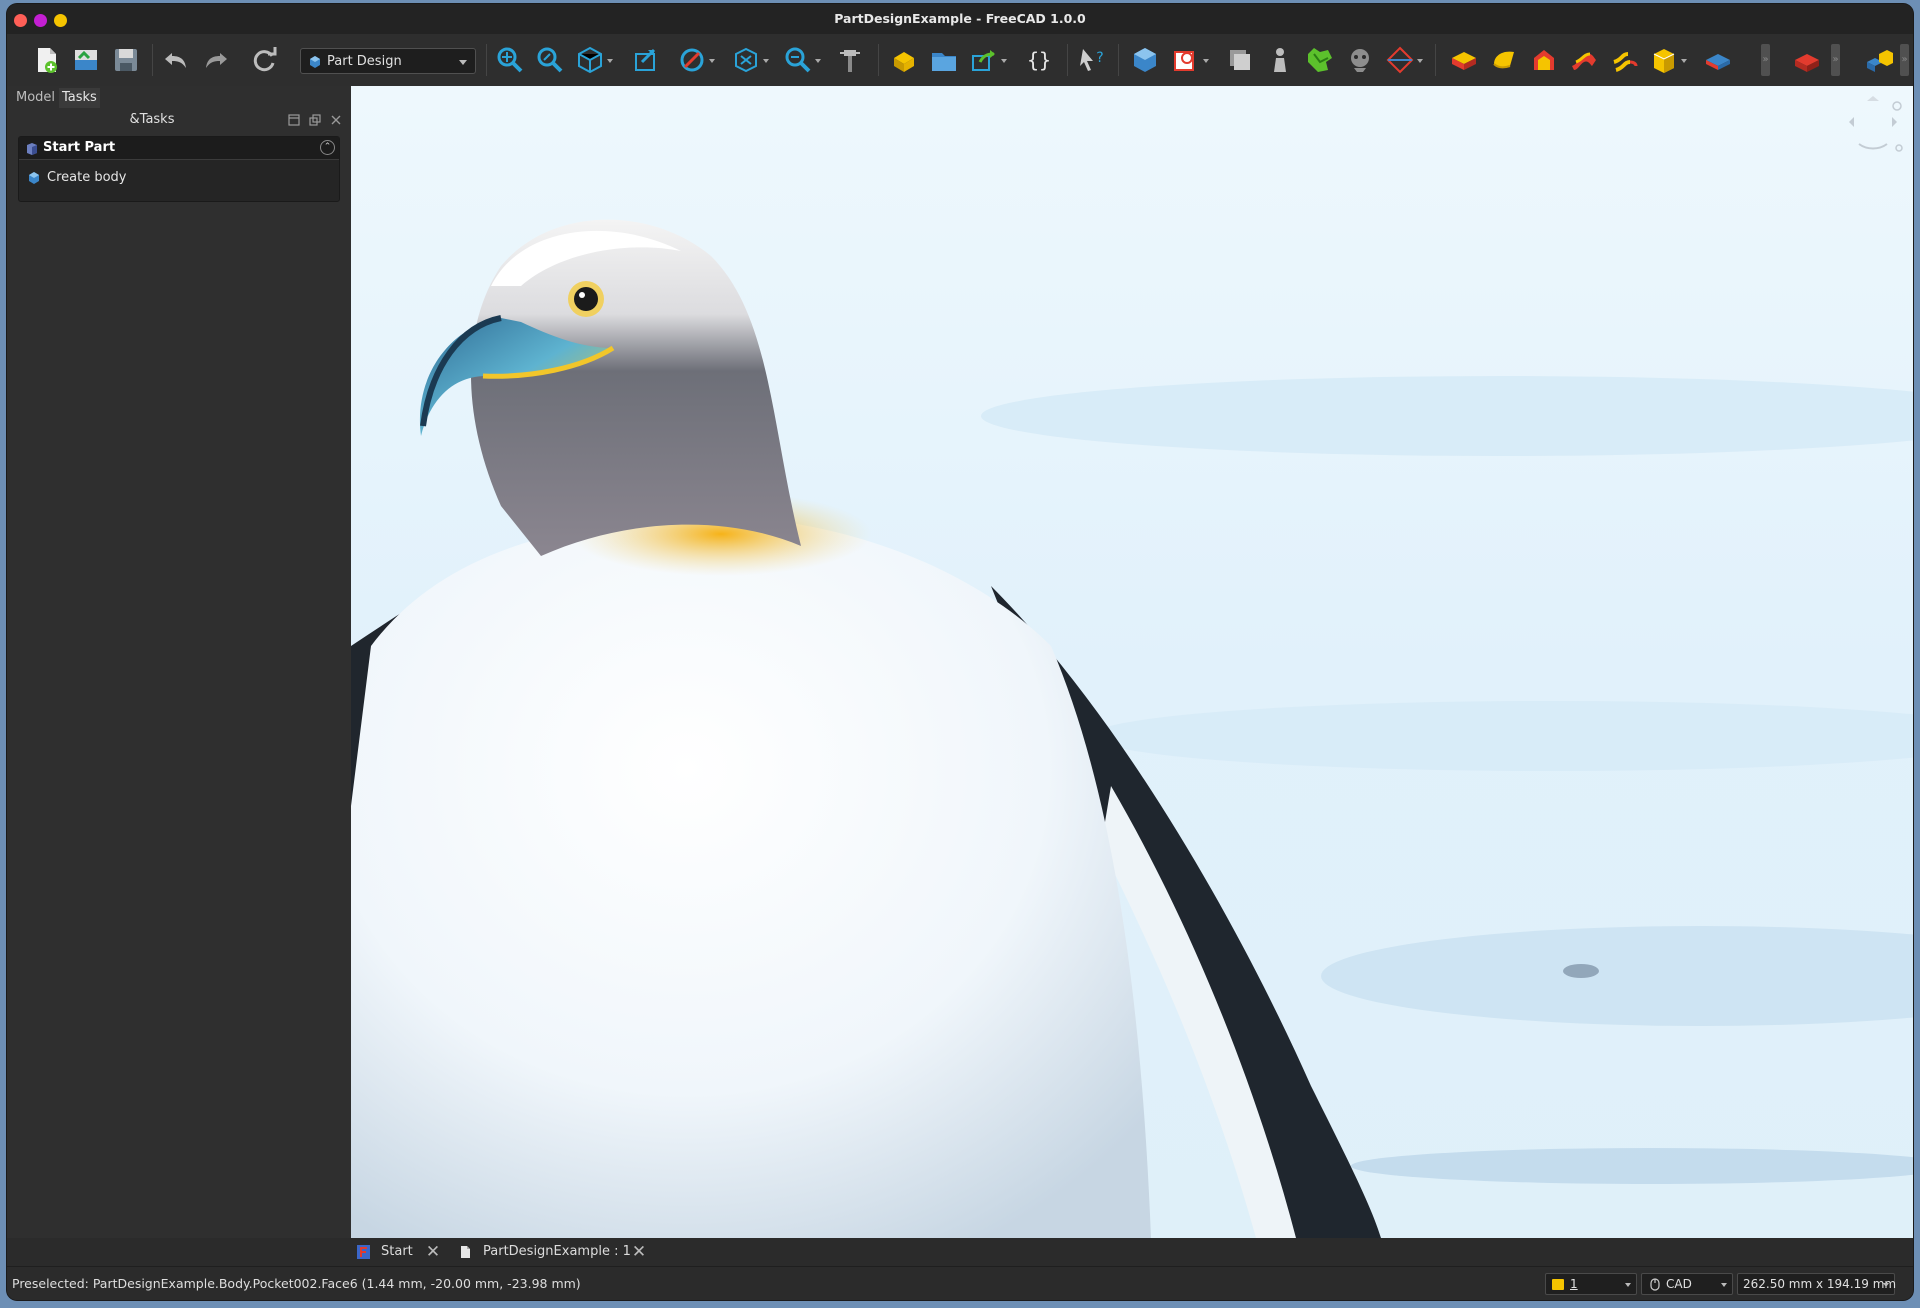  What do you see at coordinates (1879, 60) in the screenshot?
I see `assembly-icon` at bounding box center [1879, 60].